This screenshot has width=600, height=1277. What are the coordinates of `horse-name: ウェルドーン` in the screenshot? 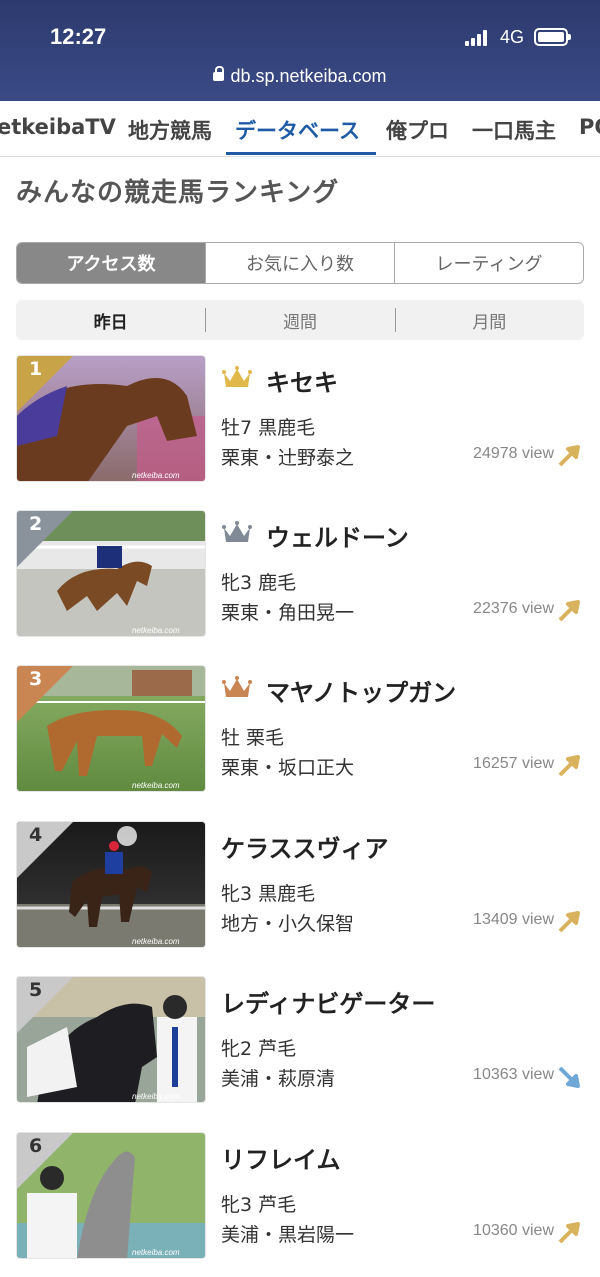 It's located at (337, 535).